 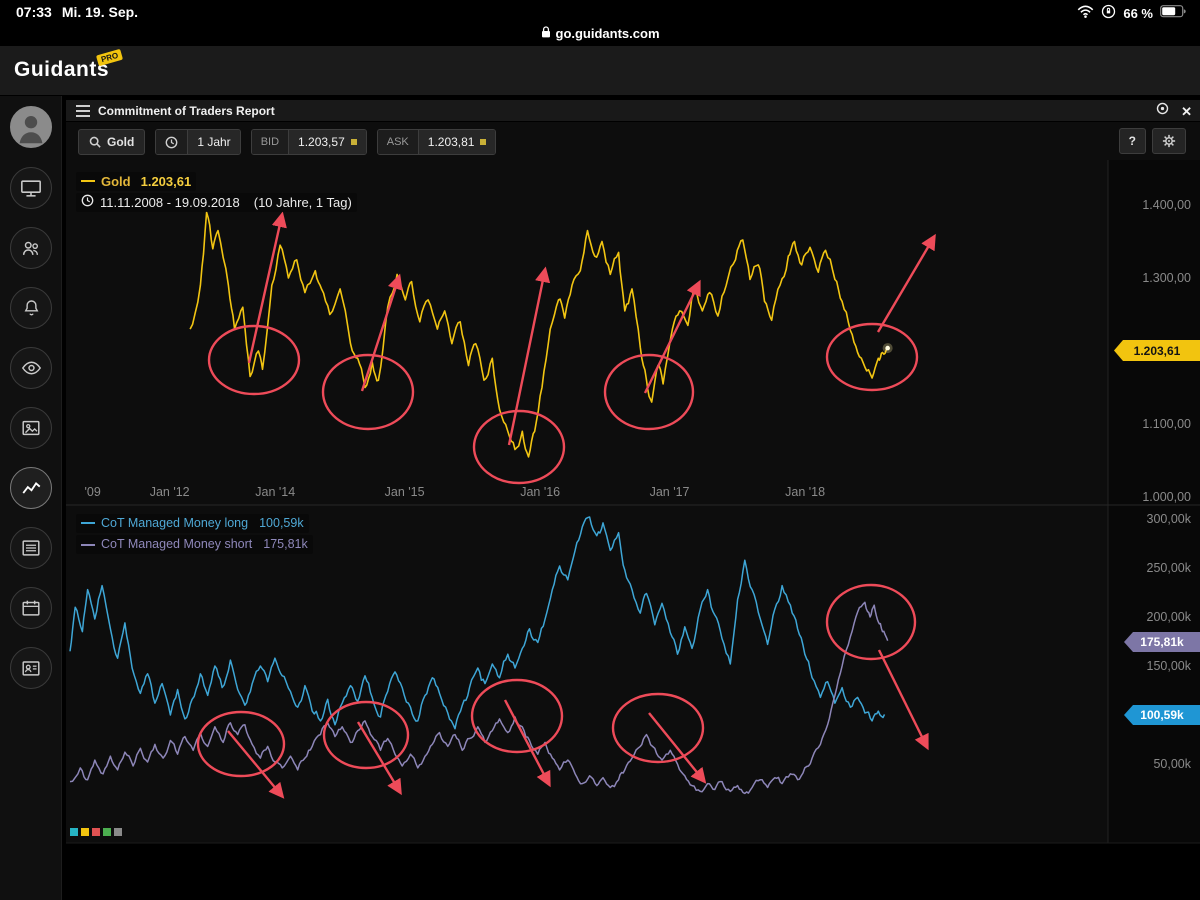 I want to click on axis-tick-label: Jan '17, so click(x=670, y=492).